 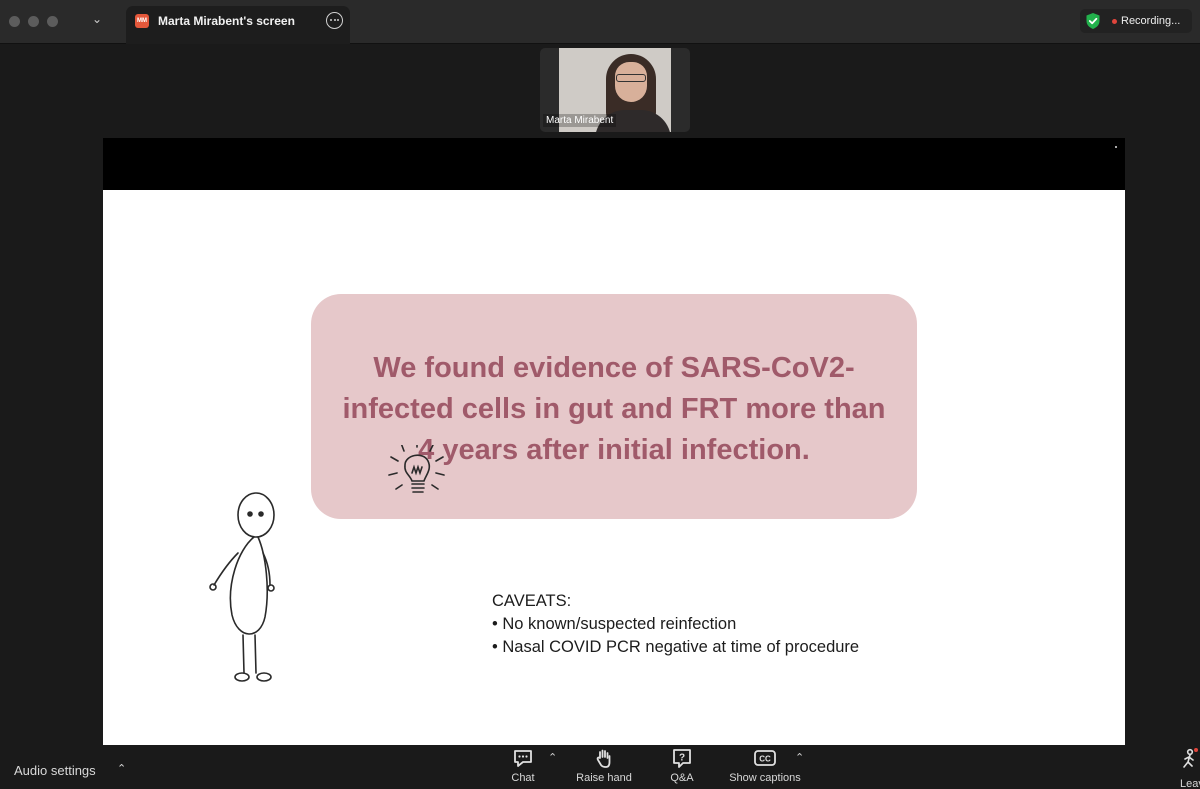 What do you see at coordinates (1190, 758) in the screenshot?
I see `leave-icon` at bounding box center [1190, 758].